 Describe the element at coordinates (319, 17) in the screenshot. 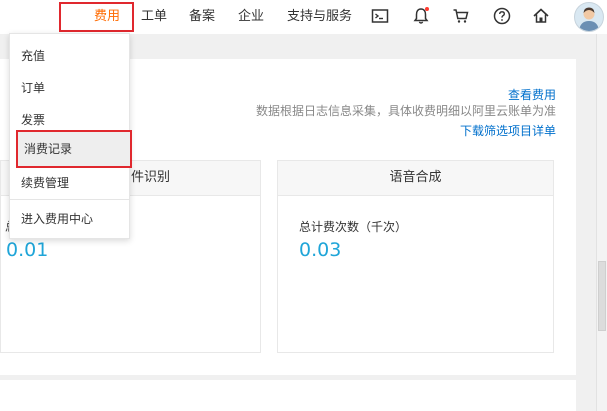

I see `nav-support: 支持与服务` at that location.